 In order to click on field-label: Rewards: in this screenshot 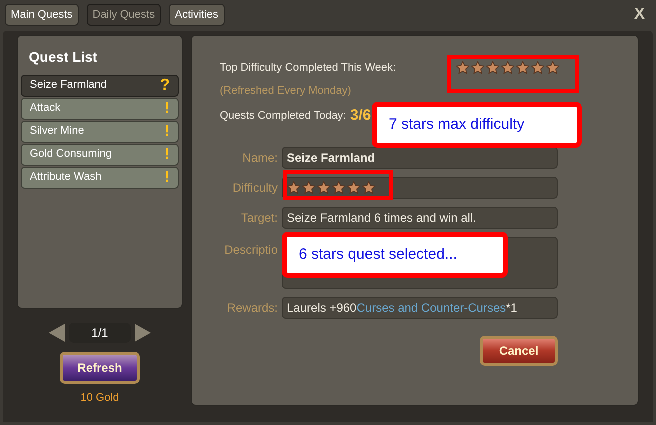, I will do `click(252, 308)`.